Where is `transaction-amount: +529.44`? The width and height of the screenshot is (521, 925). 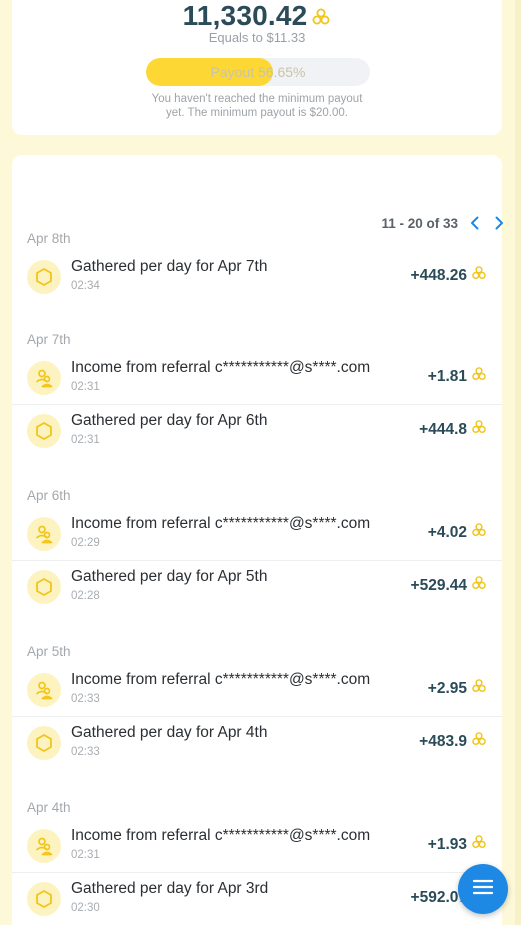 transaction-amount: +529.44 is located at coordinates (449, 585).